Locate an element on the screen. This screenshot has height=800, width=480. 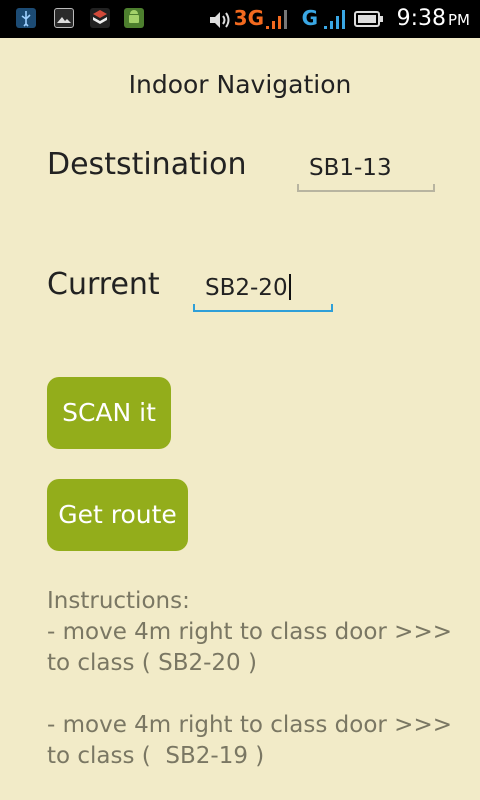
text-cursor is located at coordinates (289, 286).